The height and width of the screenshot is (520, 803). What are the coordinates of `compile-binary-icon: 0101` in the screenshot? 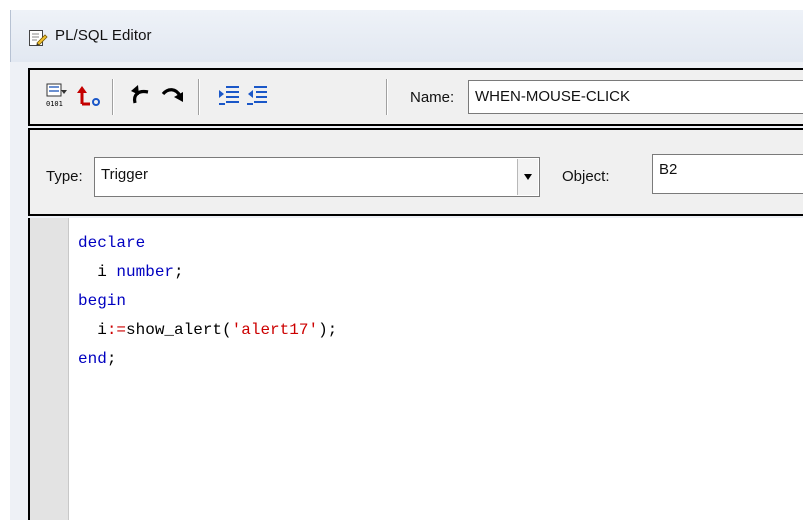 It's located at (57, 97).